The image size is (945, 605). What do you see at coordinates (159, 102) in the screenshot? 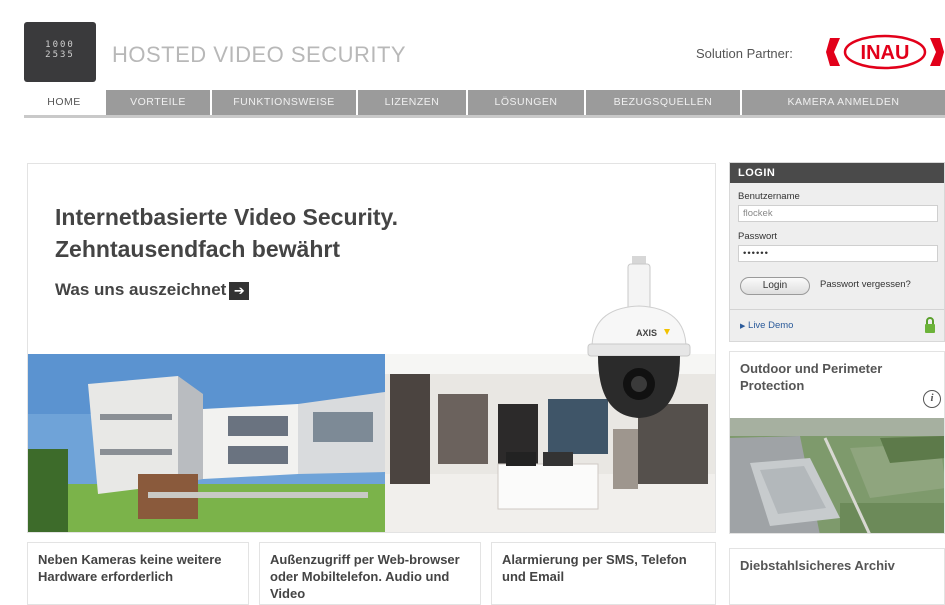
I see `nav-item-vorteile: VORTEILE` at bounding box center [159, 102].